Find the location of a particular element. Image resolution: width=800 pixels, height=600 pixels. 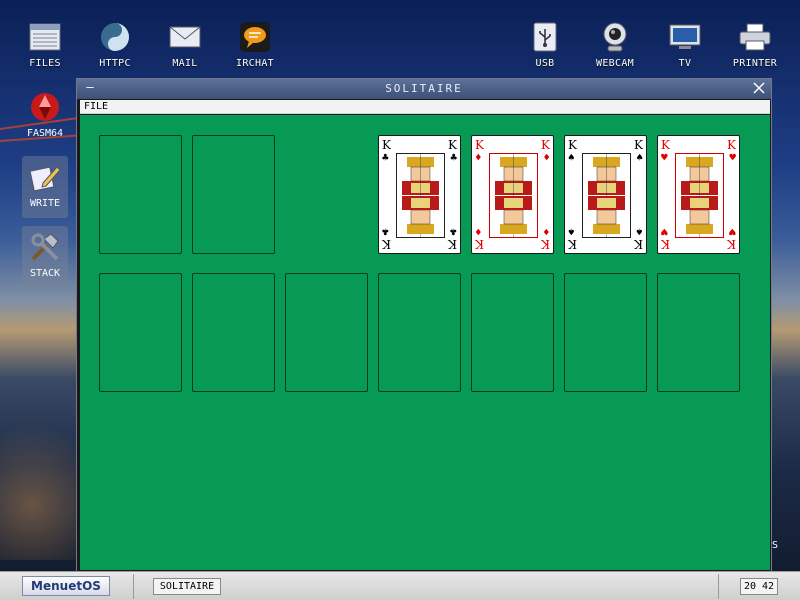

desktop-icon-tv: TV is located at coordinates (685, 44).